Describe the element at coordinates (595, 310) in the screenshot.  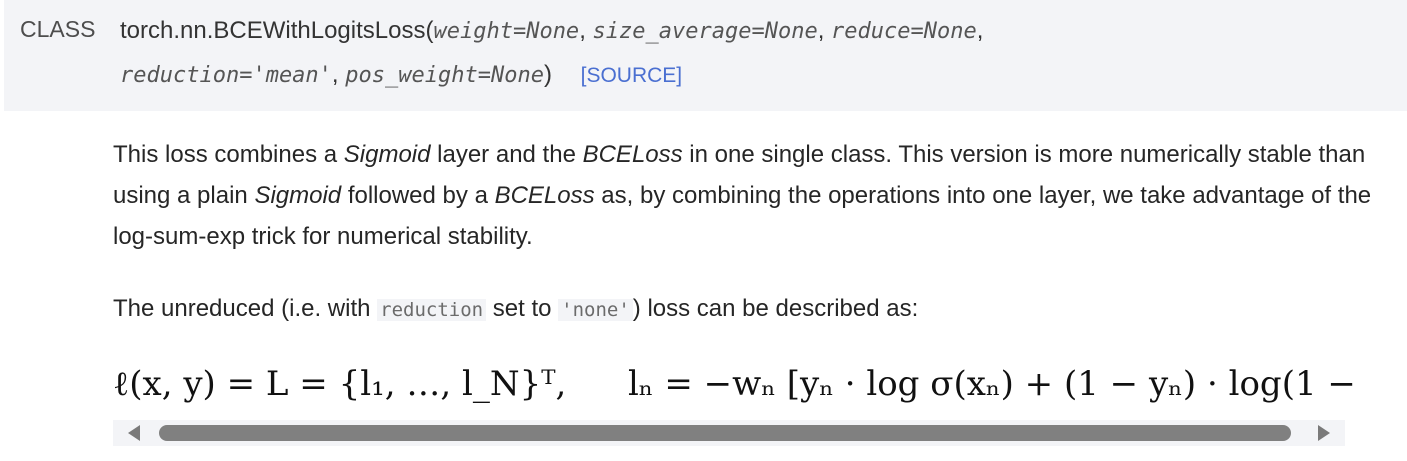
I see `inline-code-none: 'none'` at that location.